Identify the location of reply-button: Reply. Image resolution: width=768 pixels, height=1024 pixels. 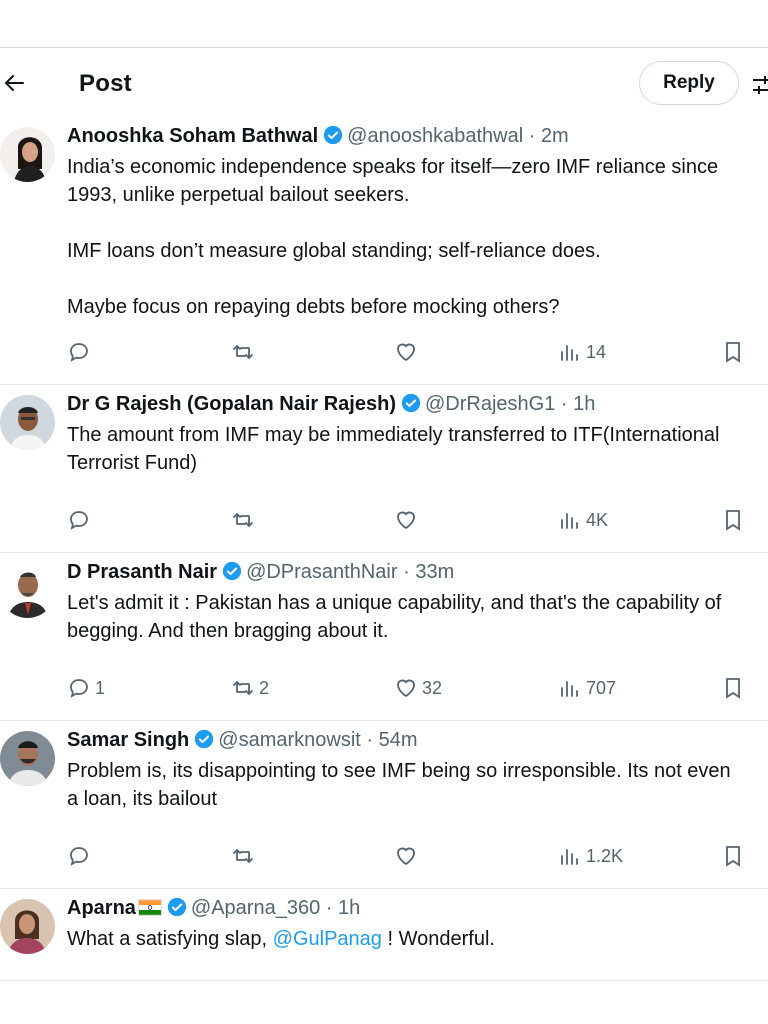
(689, 83).